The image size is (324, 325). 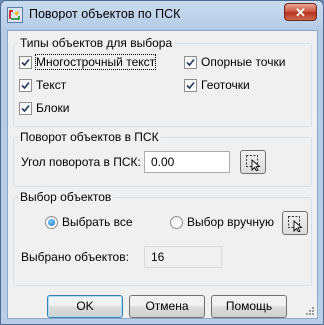 I want to click on angle-input: 0.00, so click(x=187, y=162).